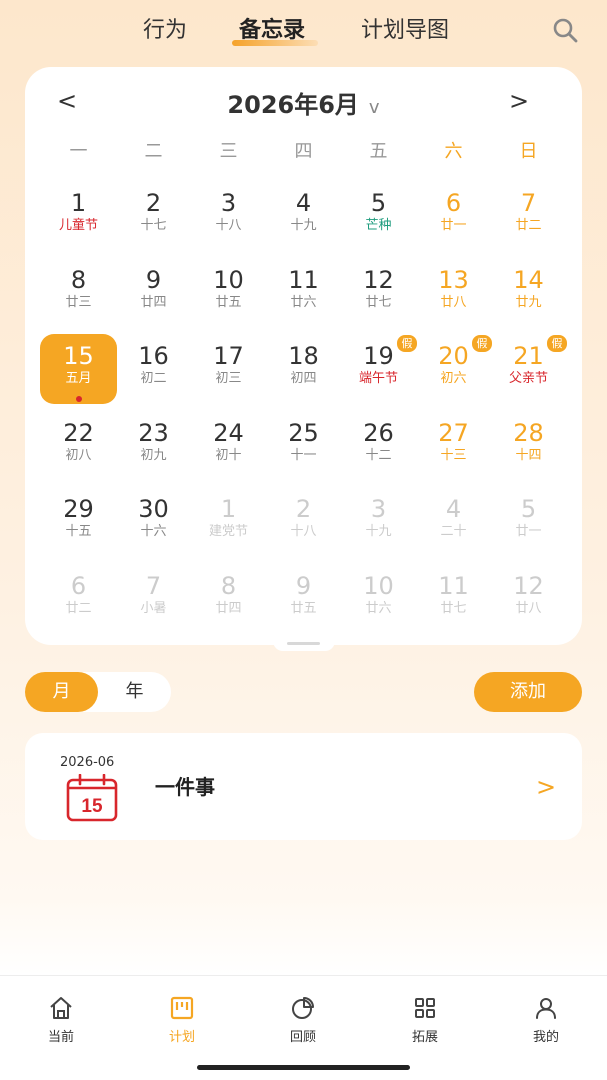 The image size is (607, 1080). Describe the element at coordinates (303, 585) in the screenshot. I see `day-number: 9` at that location.